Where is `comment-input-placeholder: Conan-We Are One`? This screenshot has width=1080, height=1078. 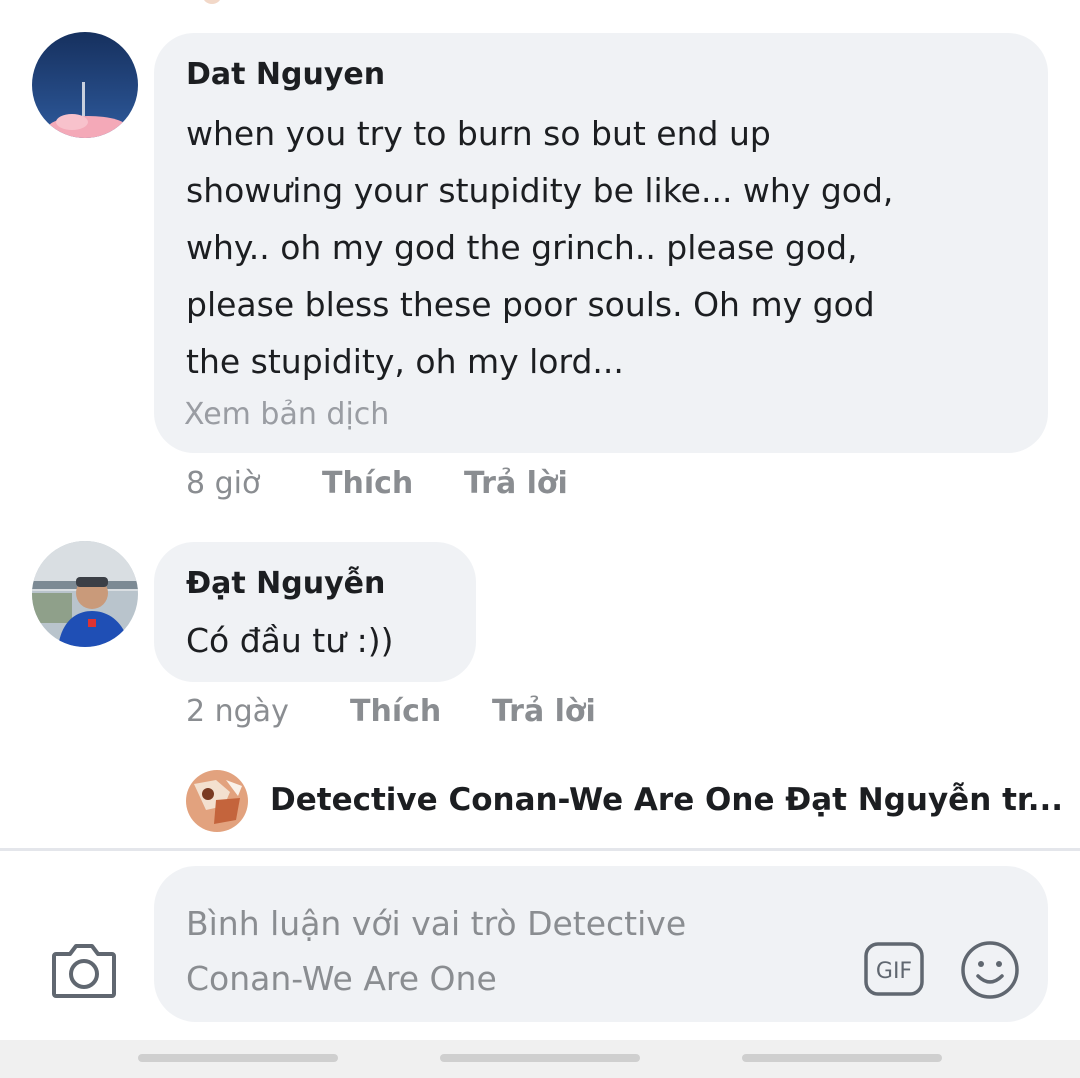 comment-input-placeholder: Conan-We Are One is located at coordinates (341, 978).